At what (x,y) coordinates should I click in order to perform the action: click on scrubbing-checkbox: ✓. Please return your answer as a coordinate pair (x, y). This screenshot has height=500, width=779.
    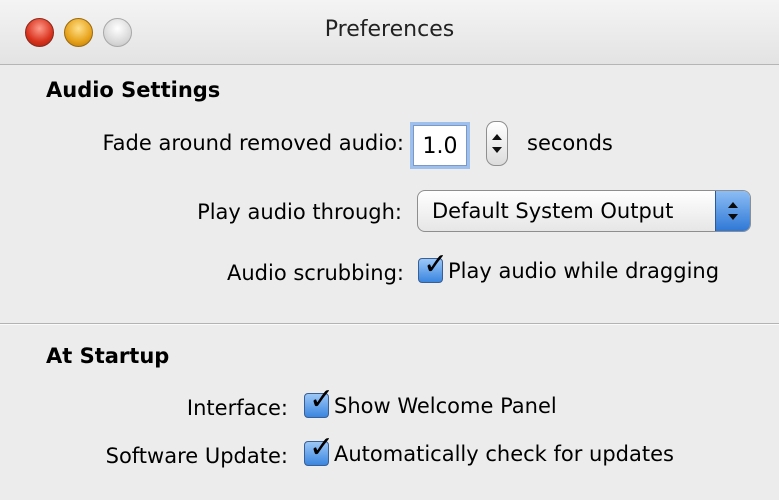
    Looking at the image, I should click on (433, 266).